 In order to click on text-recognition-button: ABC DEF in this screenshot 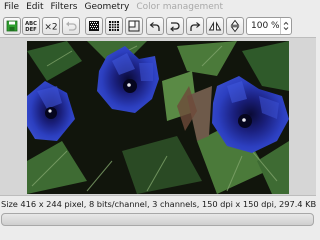, I will do `click(31, 26)`.